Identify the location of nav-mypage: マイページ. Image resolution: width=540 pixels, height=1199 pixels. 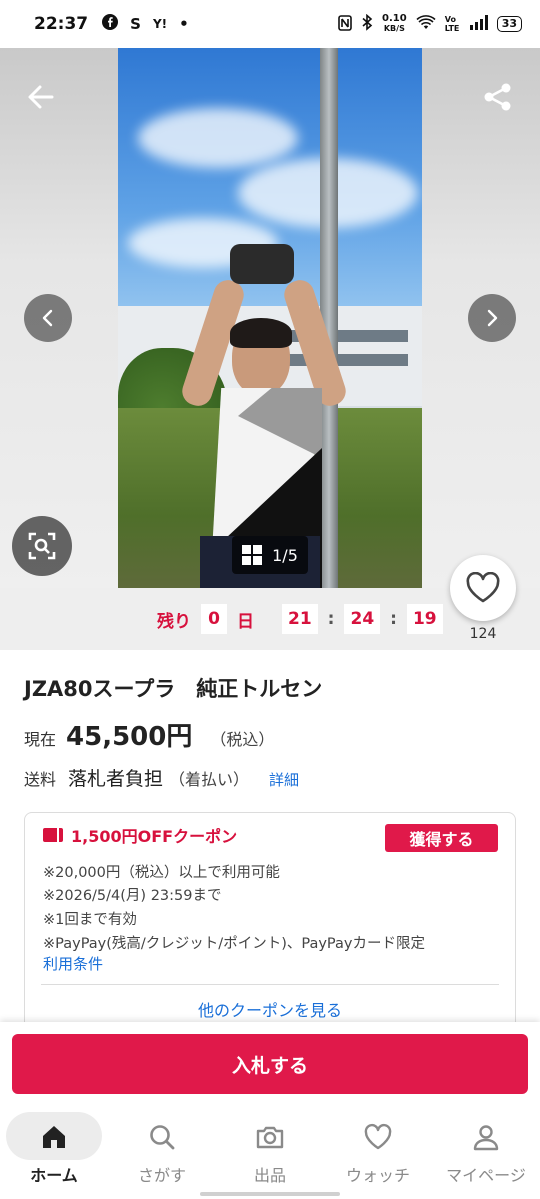
(486, 1154).